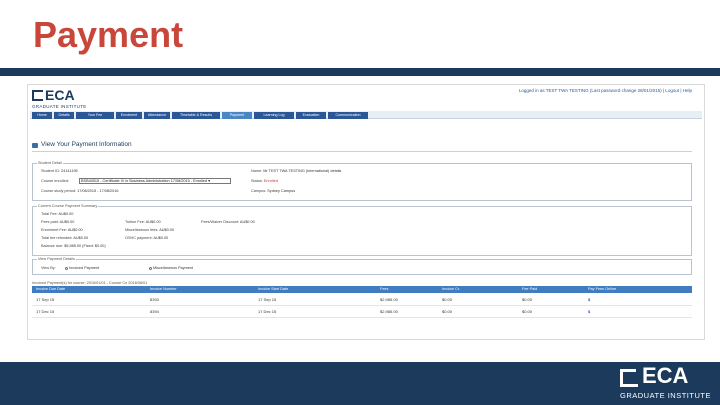 The width and height of the screenshot is (720, 405). Describe the element at coordinates (81, 238) in the screenshot. I see `refund-value: AU$0.00` at that location.